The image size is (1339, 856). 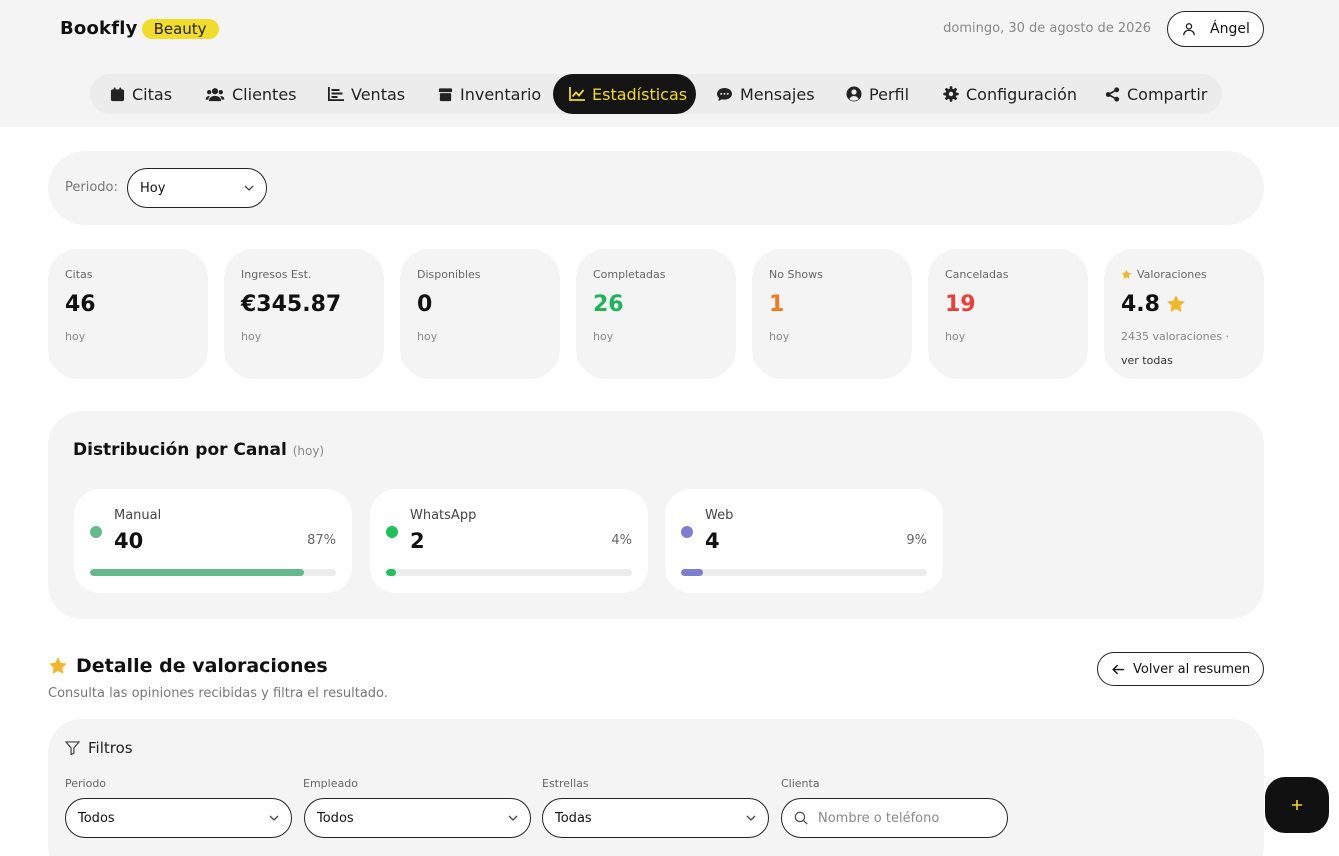 I want to click on detail-title-text: Detalle de valoraciones, so click(x=202, y=666).